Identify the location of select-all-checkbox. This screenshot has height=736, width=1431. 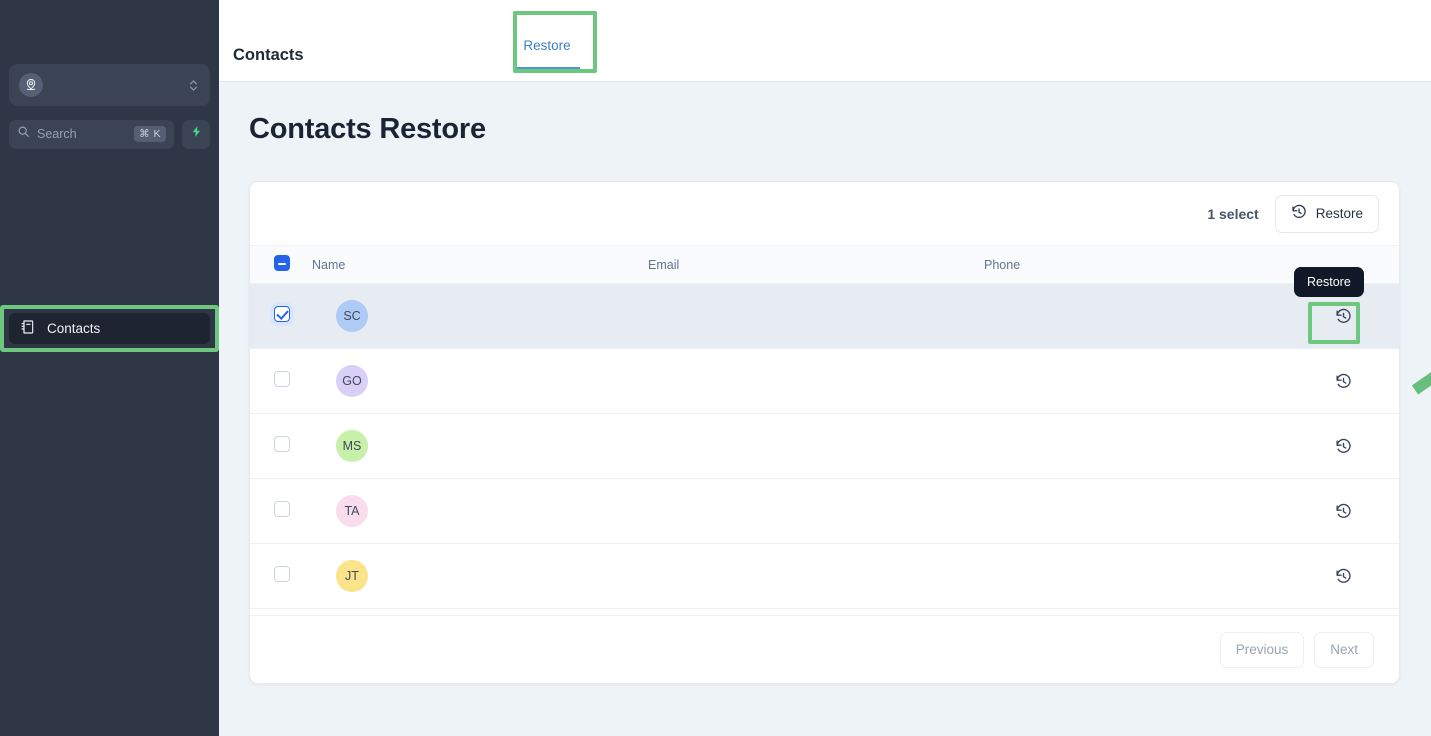
(282, 263).